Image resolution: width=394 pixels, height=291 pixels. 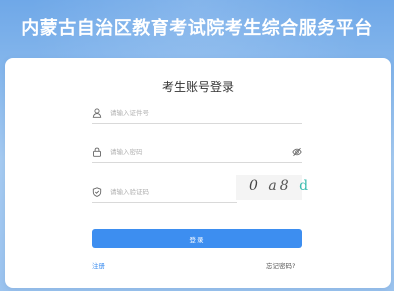 I want to click on lock-icon, so click(x=97, y=152).